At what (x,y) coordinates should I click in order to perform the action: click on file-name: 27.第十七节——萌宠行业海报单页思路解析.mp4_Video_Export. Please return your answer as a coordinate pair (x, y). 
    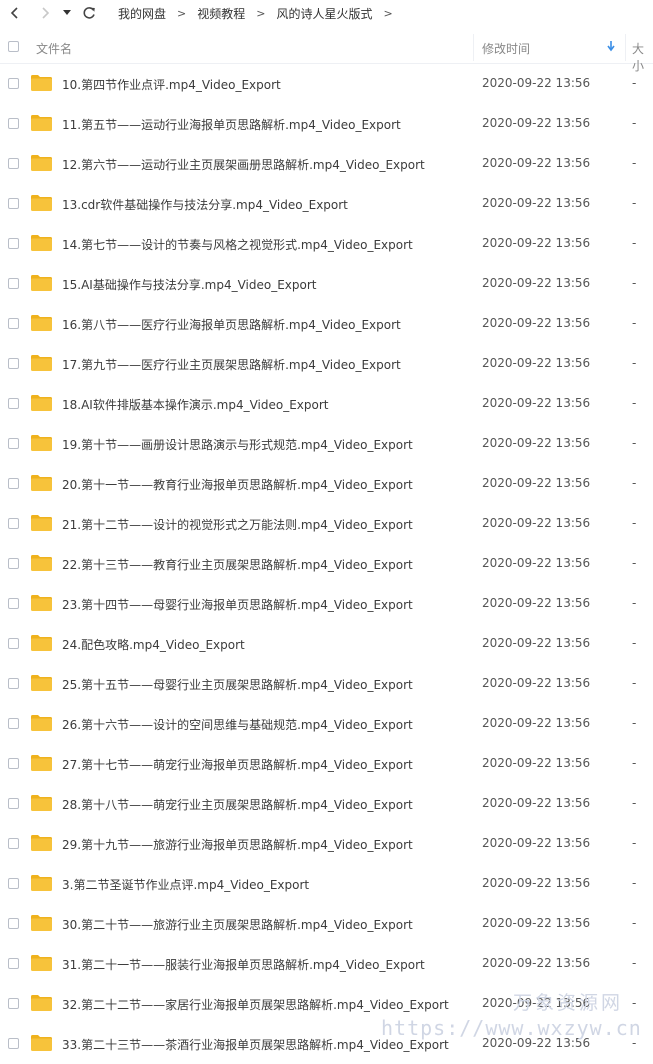
    Looking at the image, I should click on (237, 764).